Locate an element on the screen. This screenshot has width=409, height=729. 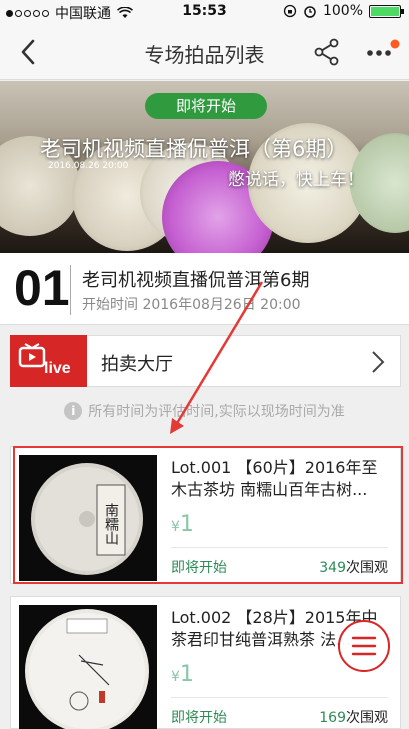
views-count: 349 is located at coordinates (332, 568).